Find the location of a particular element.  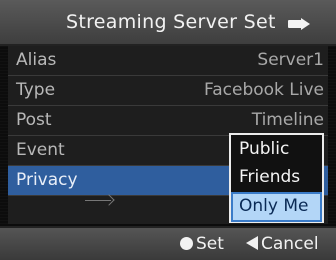

menu-row-type: Type Facebook Live is located at coordinates (168, 91).